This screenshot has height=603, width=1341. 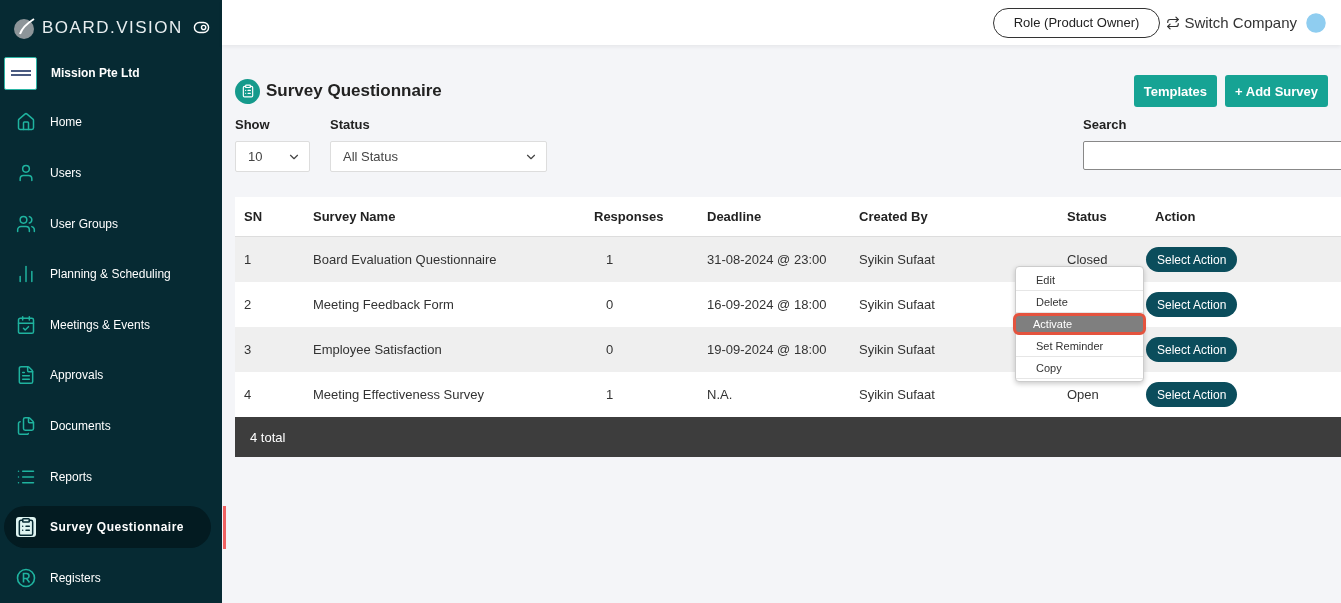 I want to click on menu-item: Edit, so click(x=1079, y=280).